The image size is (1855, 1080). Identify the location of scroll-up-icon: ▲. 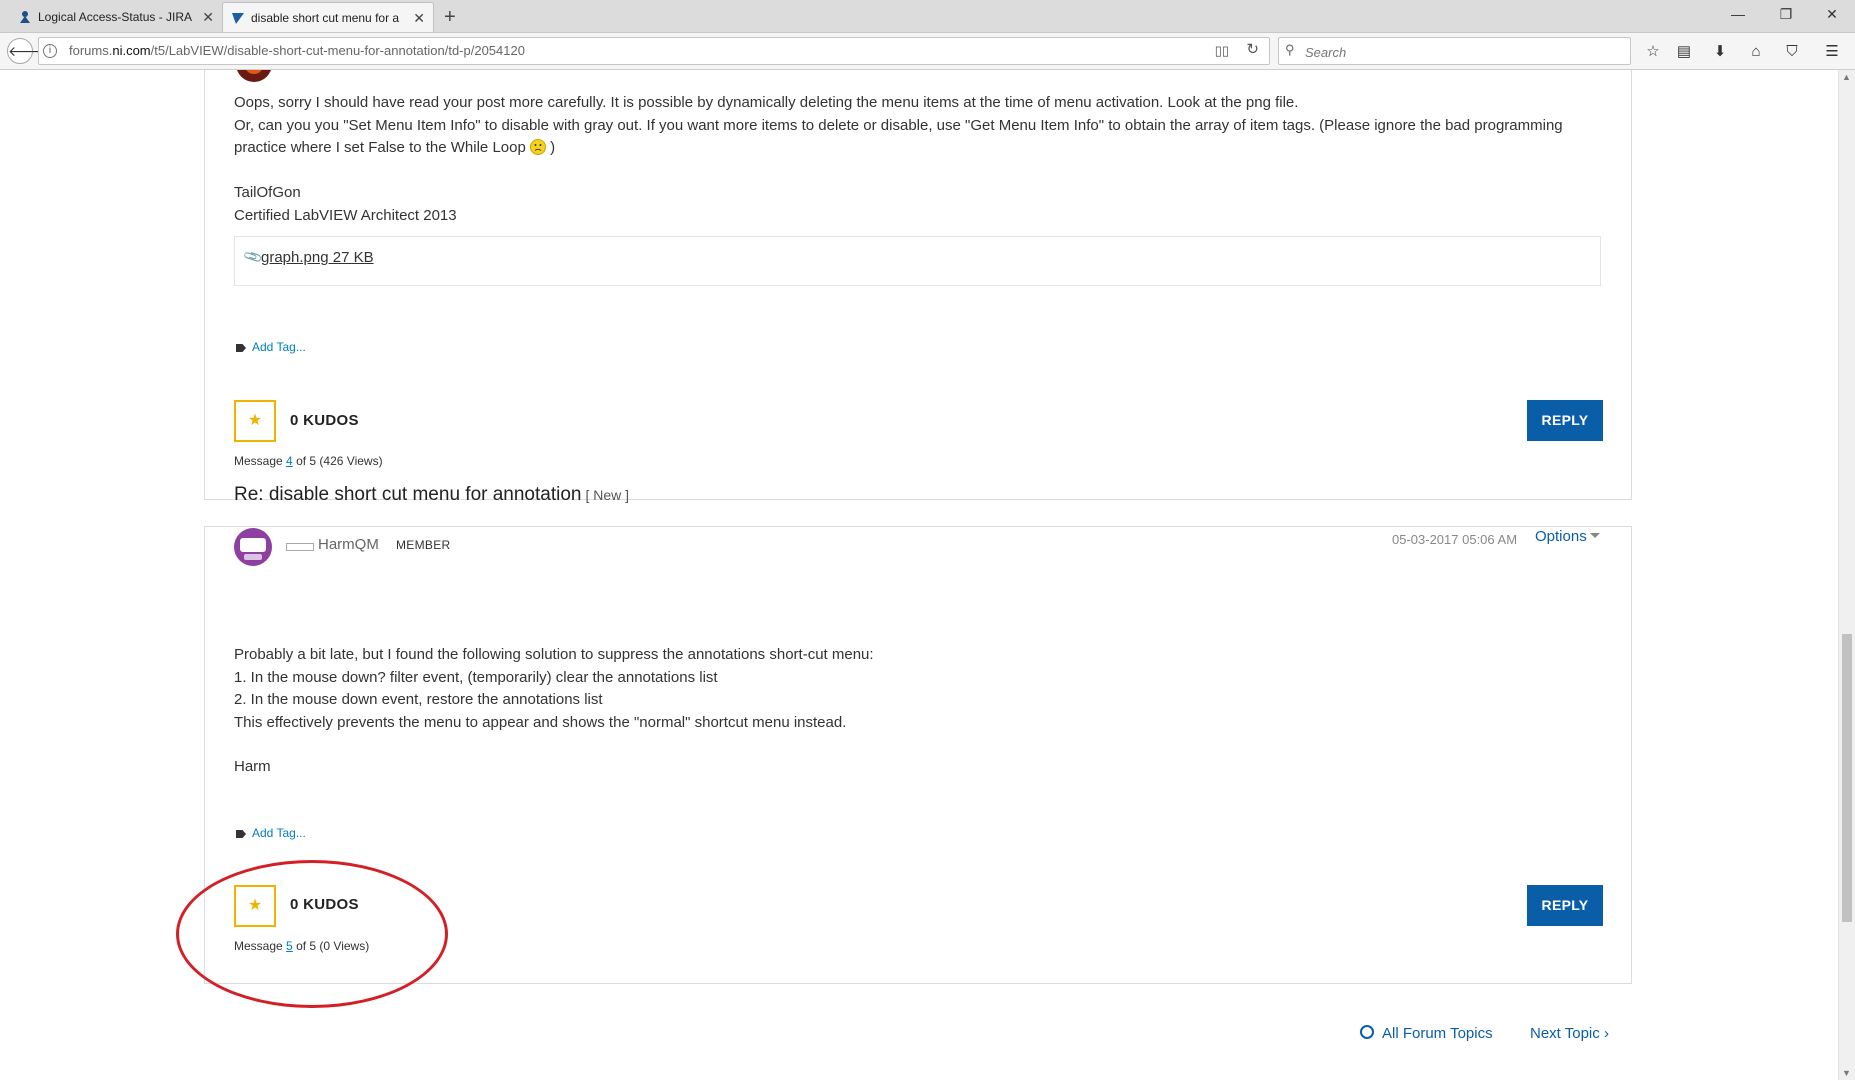
(1846, 77).